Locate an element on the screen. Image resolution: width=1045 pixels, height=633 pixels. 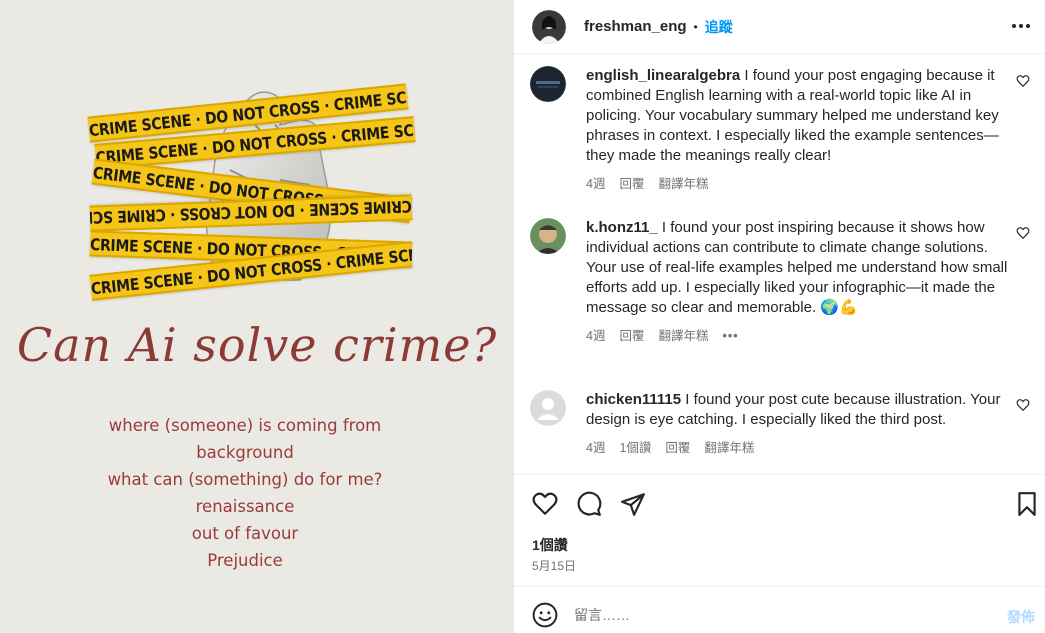
comment-composer: 發佈 is located at coordinates (779, 609).